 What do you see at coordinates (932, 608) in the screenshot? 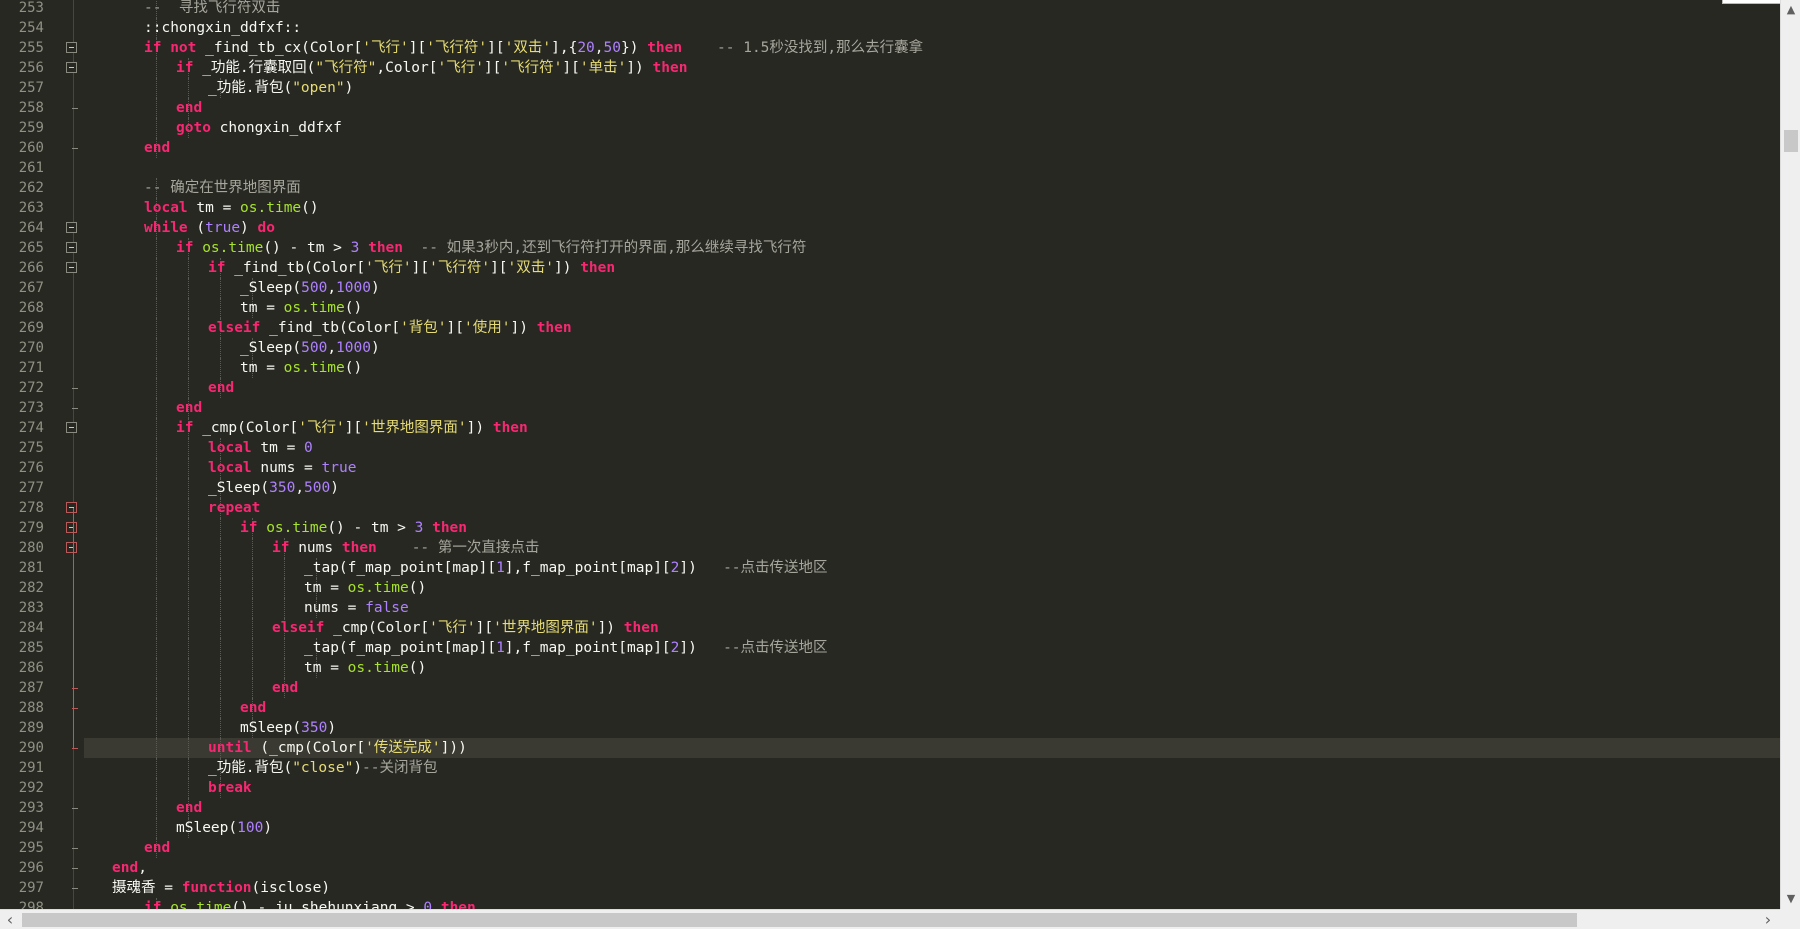
I see `code-line: nums = false` at bounding box center [932, 608].